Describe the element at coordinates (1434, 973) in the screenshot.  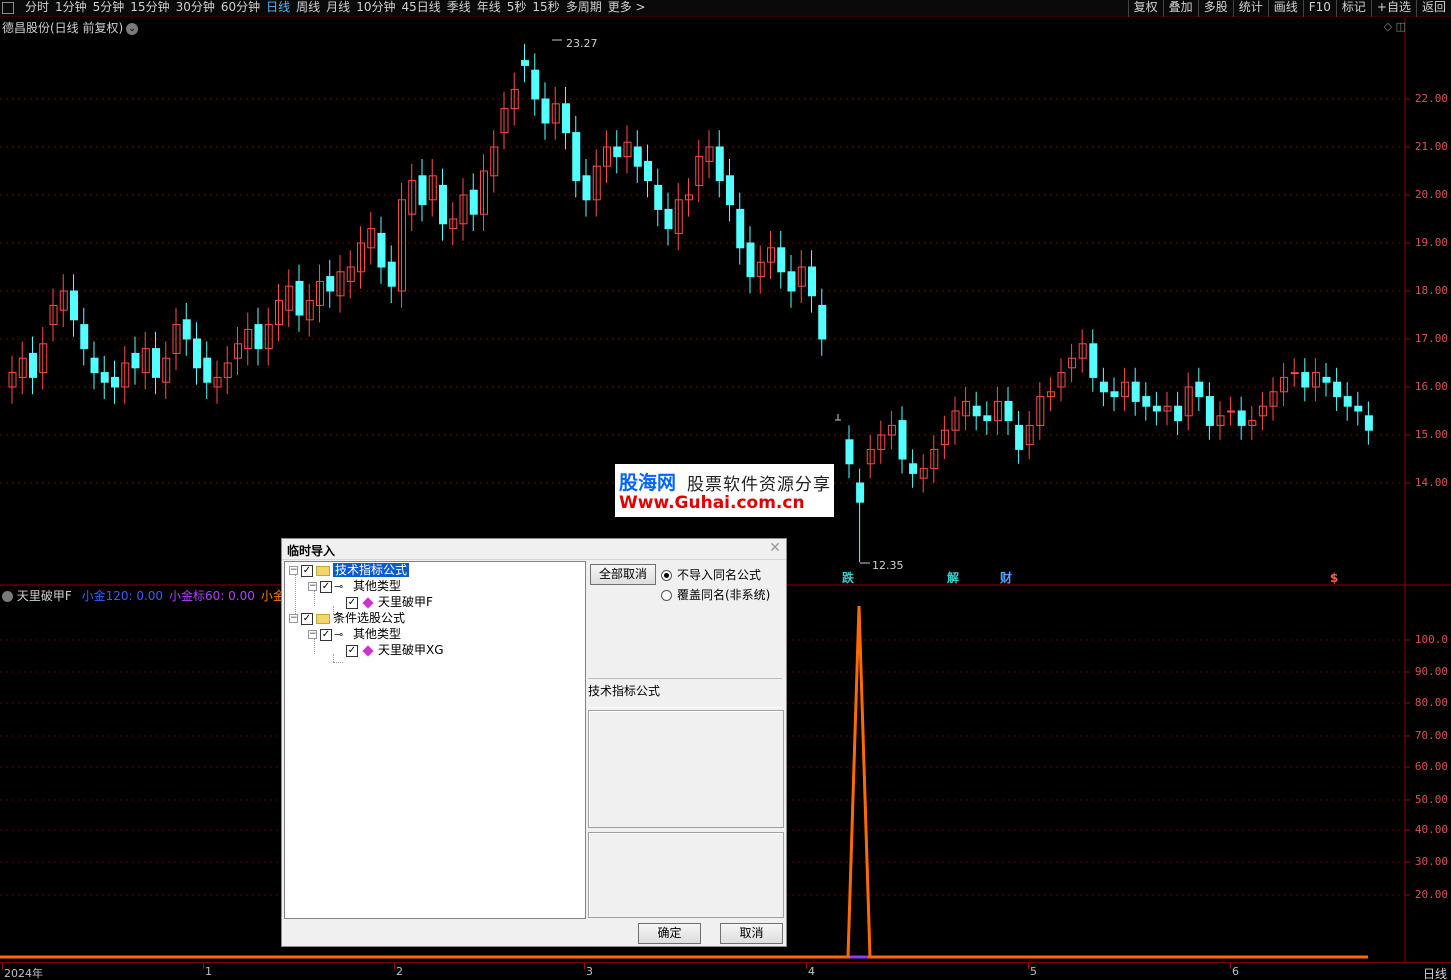
I see `period-label: 日线` at that location.